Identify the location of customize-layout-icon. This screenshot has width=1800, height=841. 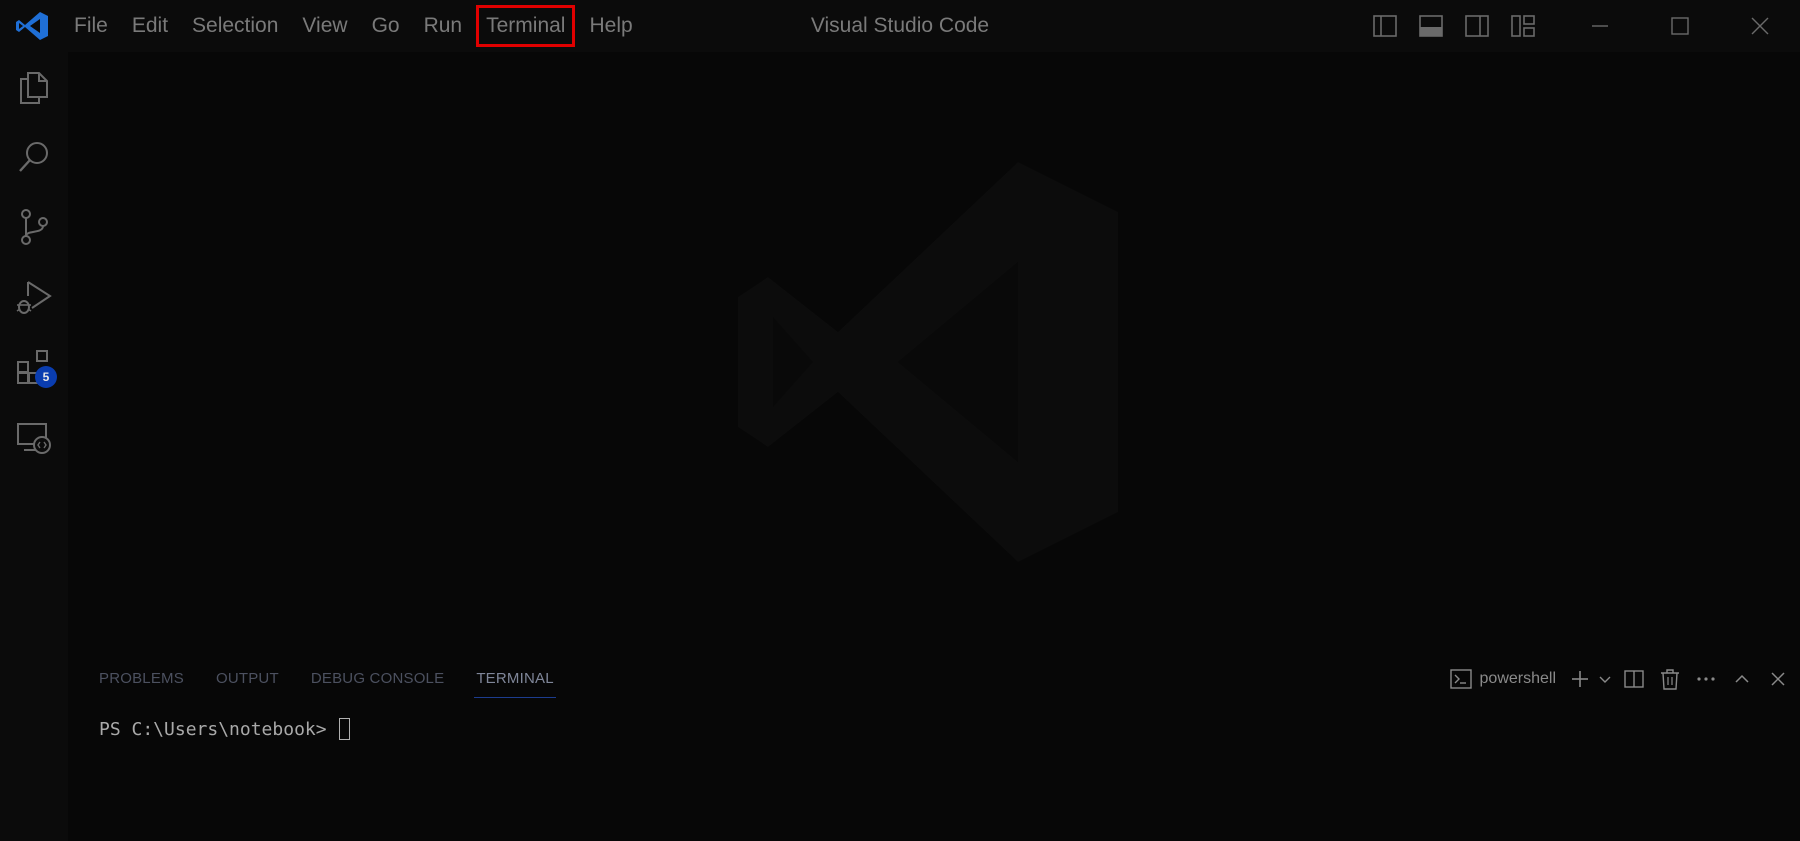
(1523, 26).